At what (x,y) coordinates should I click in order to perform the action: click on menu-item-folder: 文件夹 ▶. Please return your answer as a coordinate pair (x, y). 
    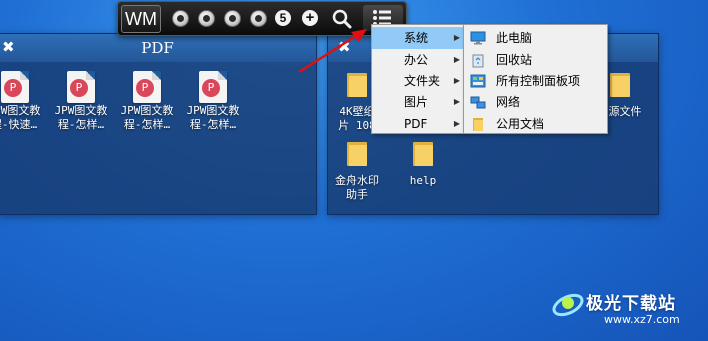
    Looking at the image, I should click on (418, 81).